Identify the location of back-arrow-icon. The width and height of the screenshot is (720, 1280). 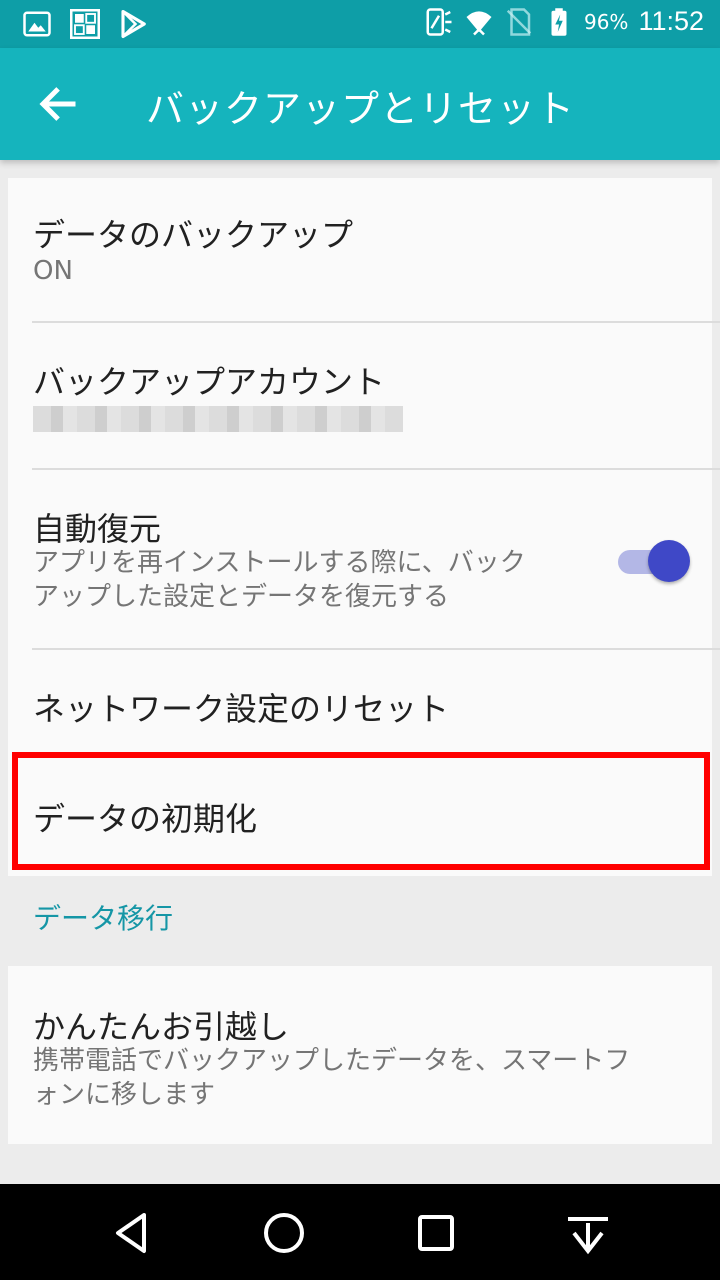
(58, 104).